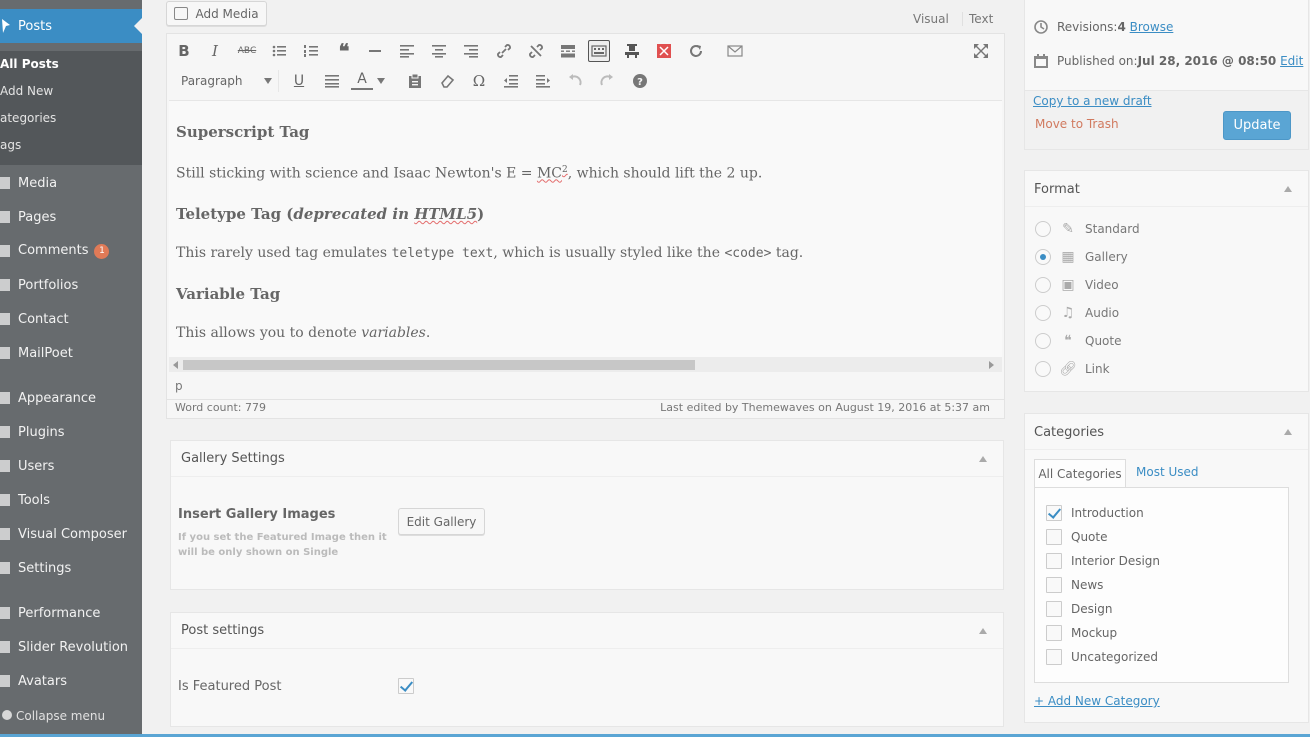 This screenshot has height=737, width=1310. I want to click on category-mockup: Mockup, so click(1081, 633).